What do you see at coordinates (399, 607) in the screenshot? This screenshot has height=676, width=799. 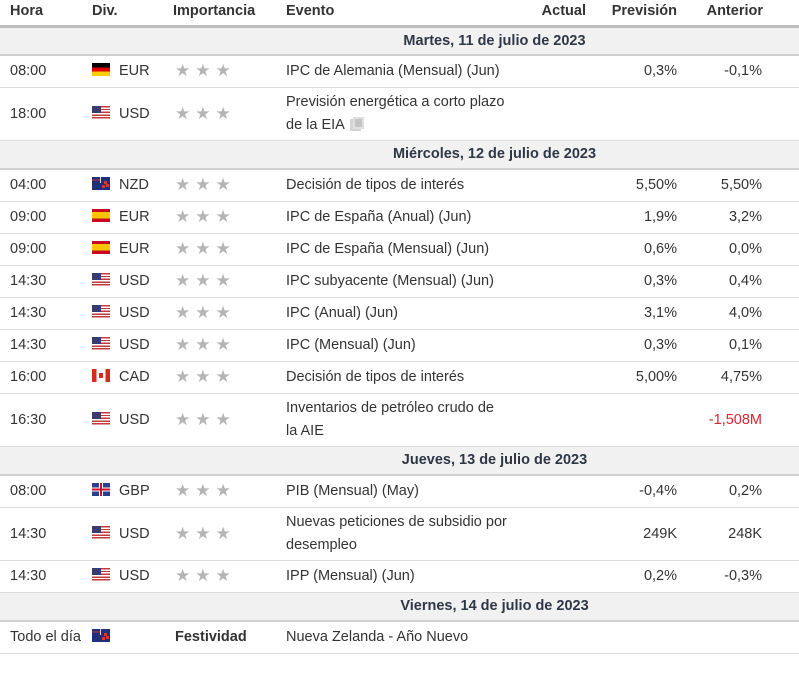 I see `day-header-row: Viernes, 14 de julio de 2023` at bounding box center [399, 607].